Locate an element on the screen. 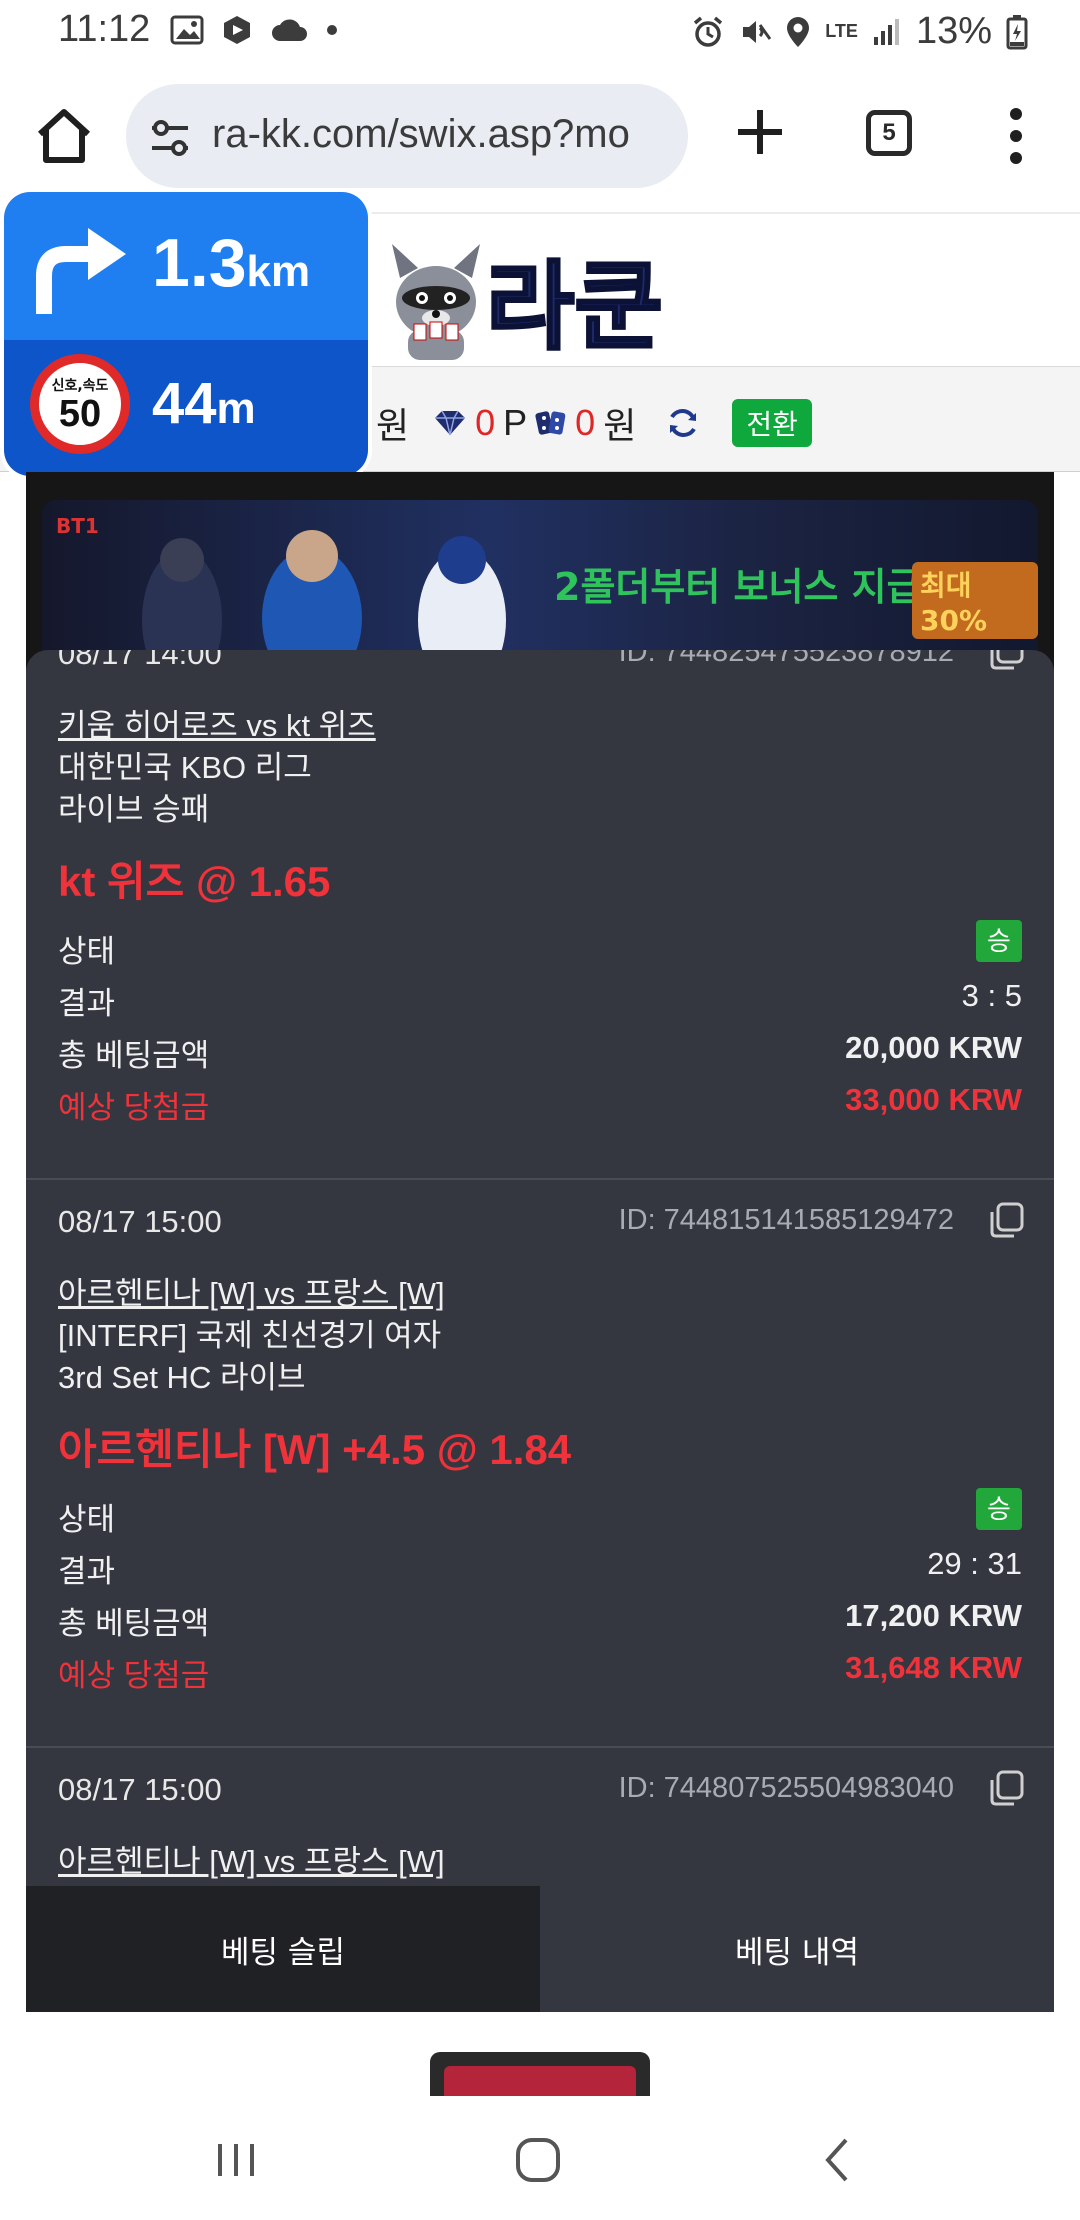  battery-icon is located at coordinates (1017, 31).